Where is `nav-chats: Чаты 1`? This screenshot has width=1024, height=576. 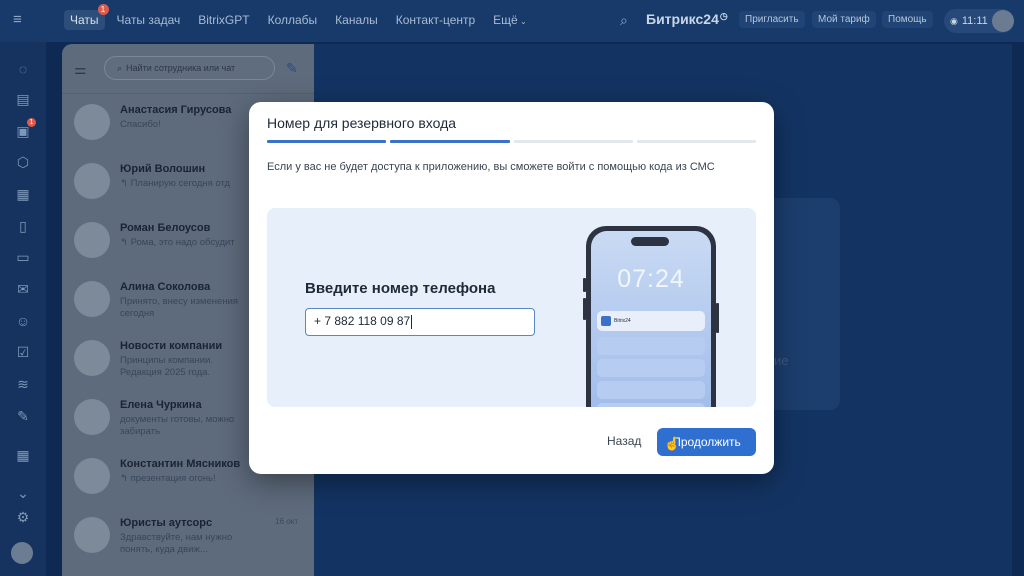
nav-chats: Чаты 1 is located at coordinates (86, 17).